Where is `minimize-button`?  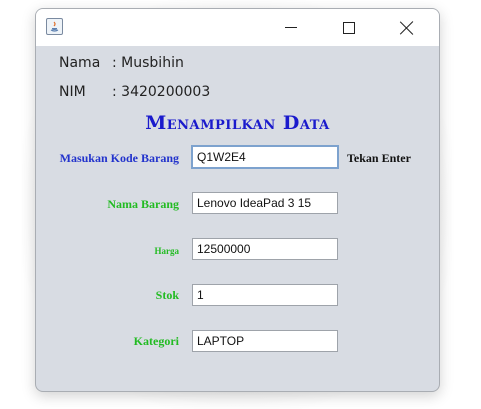
minimize-button is located at coordinates (291, 27).